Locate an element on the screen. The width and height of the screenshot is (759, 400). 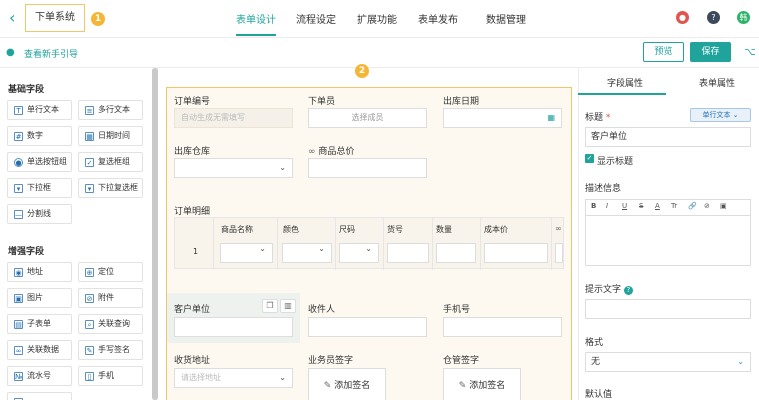
palette-item-address: ◉ 地址 is located at coordinates (39, 272).